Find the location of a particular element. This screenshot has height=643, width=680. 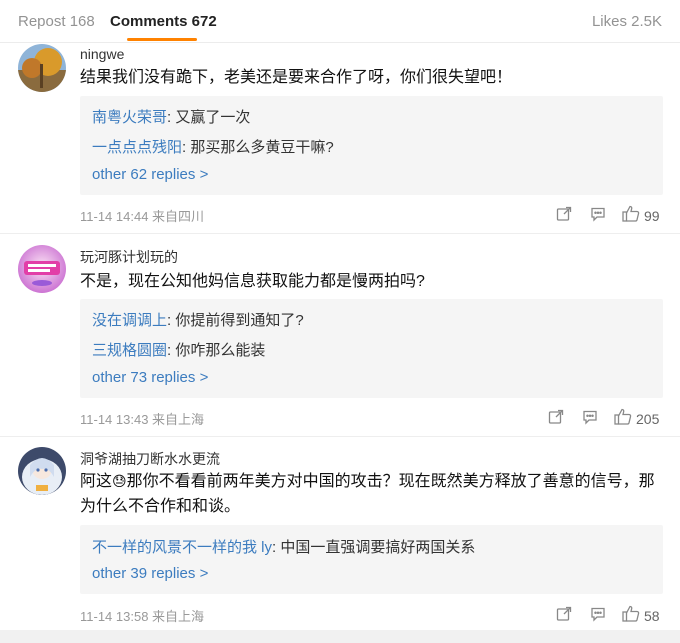

reply-item: 不一样的风景不一样的我 ly: 中国一直强调要搞好两国关系 is located at coordinates (283, 546).